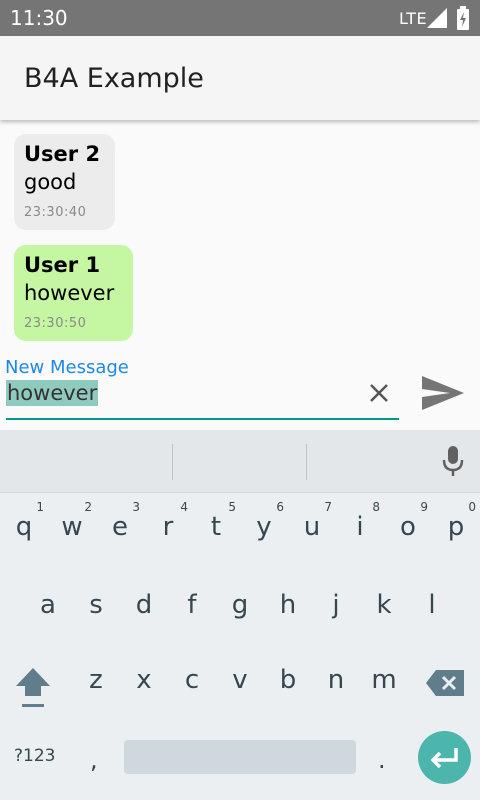  What do you see at coordinates (264, 527) in the screenshot?
I see `key-label: y` at bounding box center [264, 527].